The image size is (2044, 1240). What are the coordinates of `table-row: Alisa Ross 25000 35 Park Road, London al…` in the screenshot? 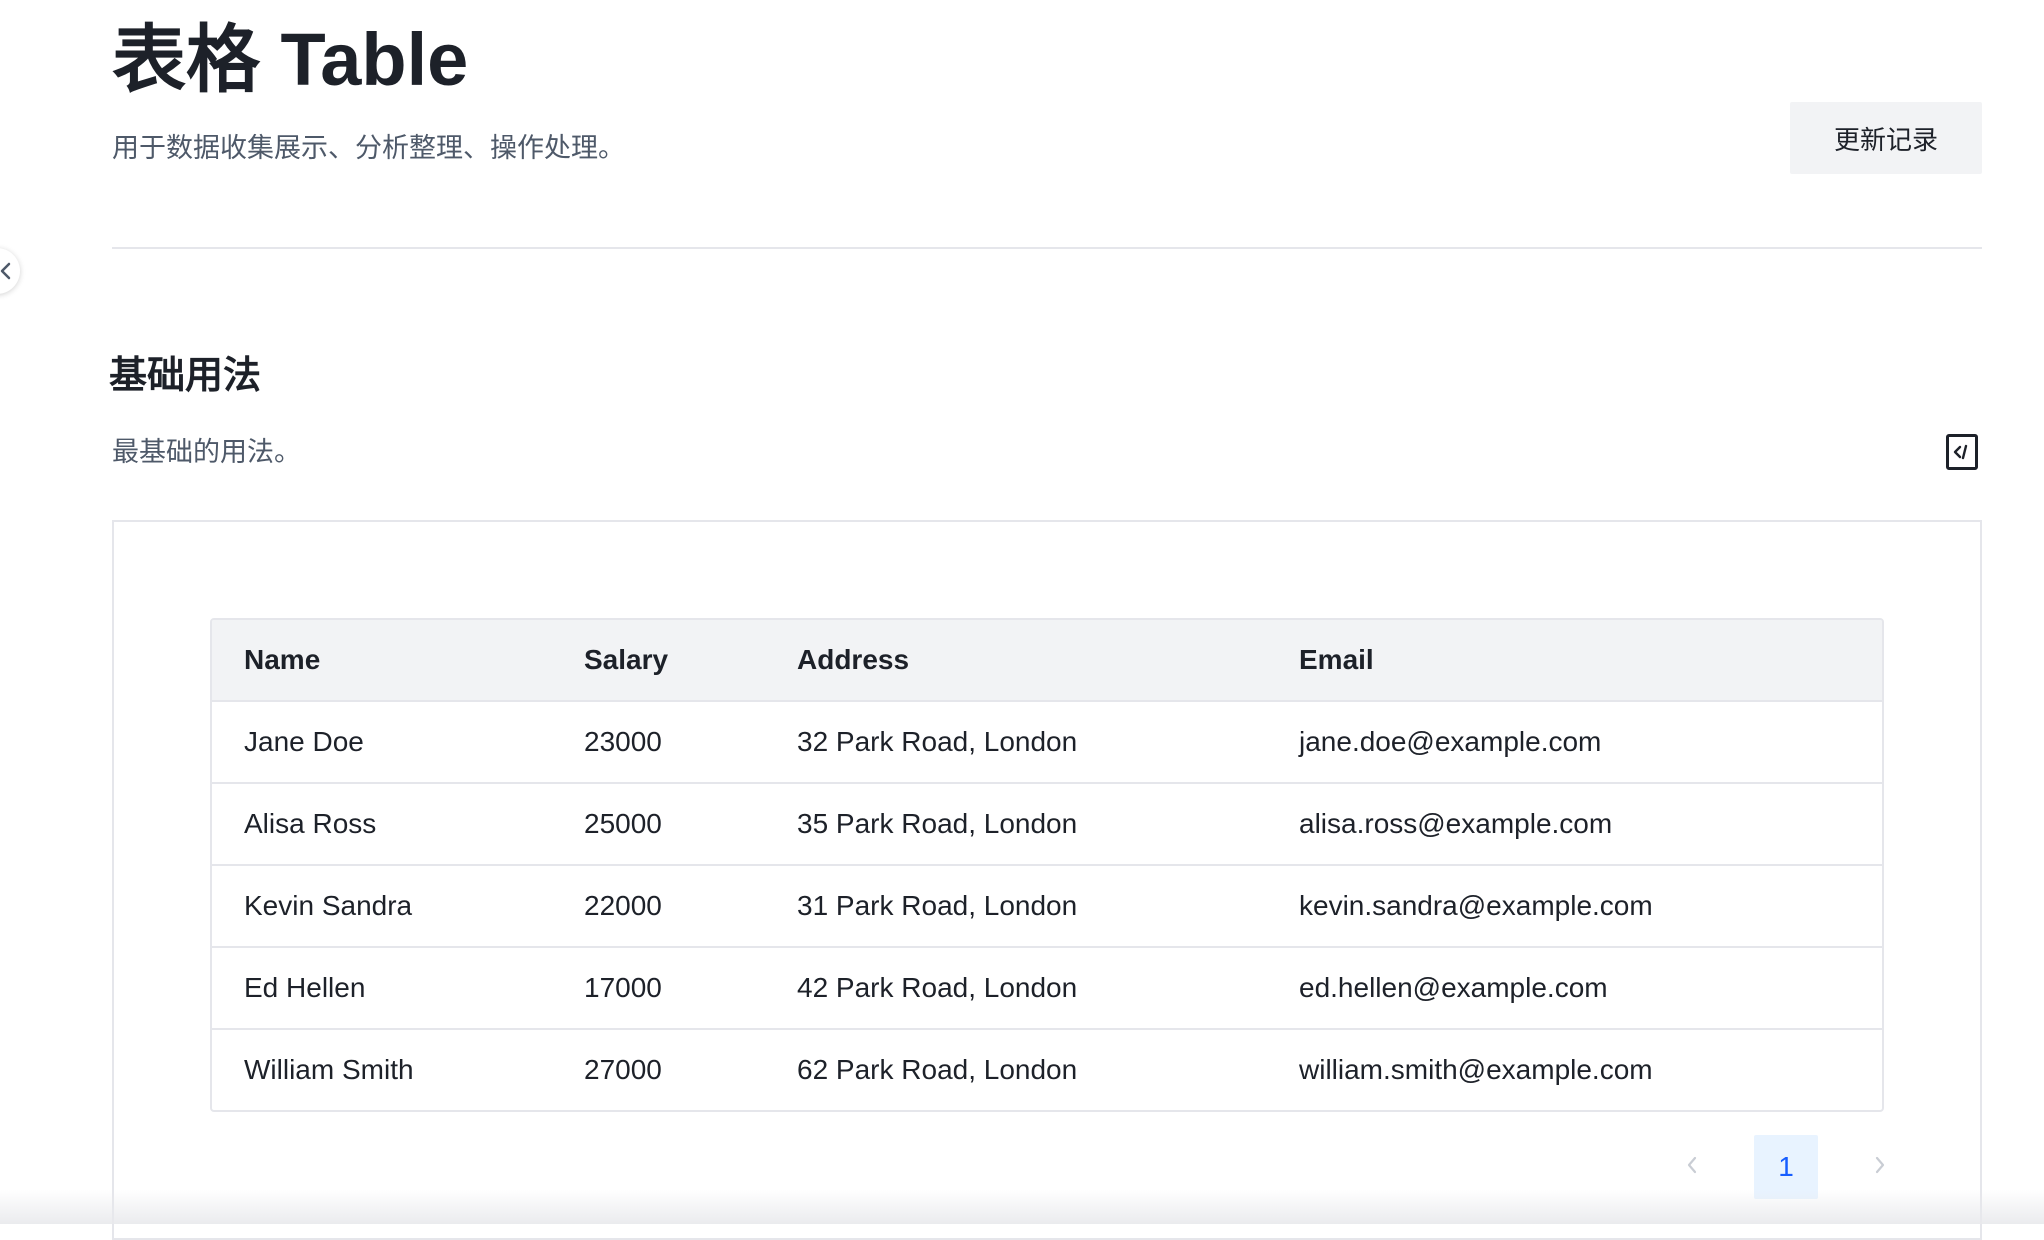 It's located at (1047, 824).